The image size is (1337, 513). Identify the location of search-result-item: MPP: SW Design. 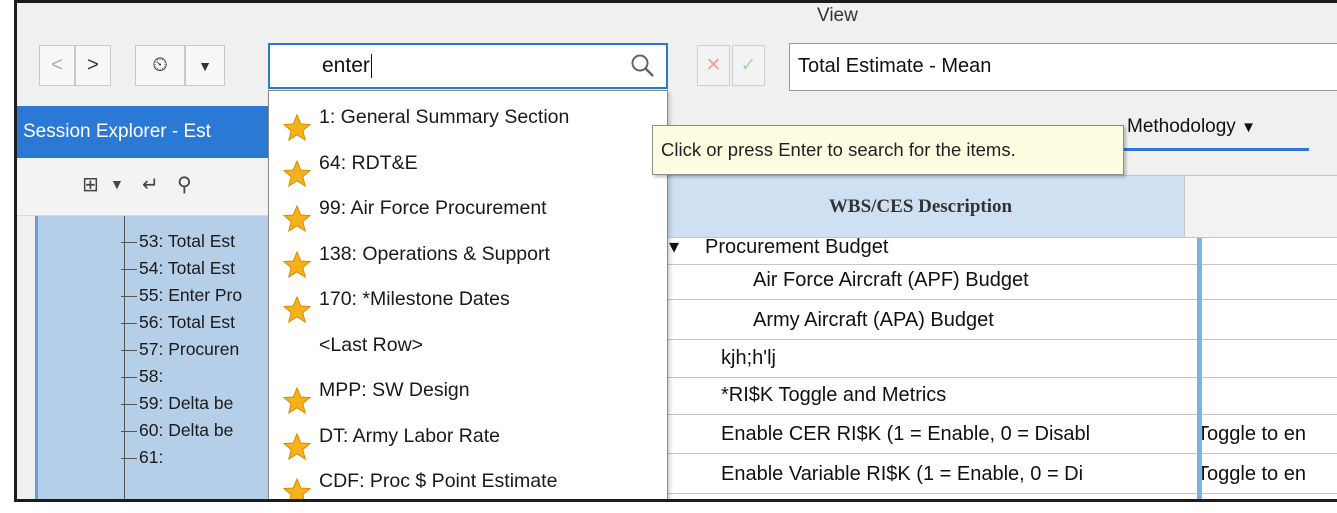
(468, 393).